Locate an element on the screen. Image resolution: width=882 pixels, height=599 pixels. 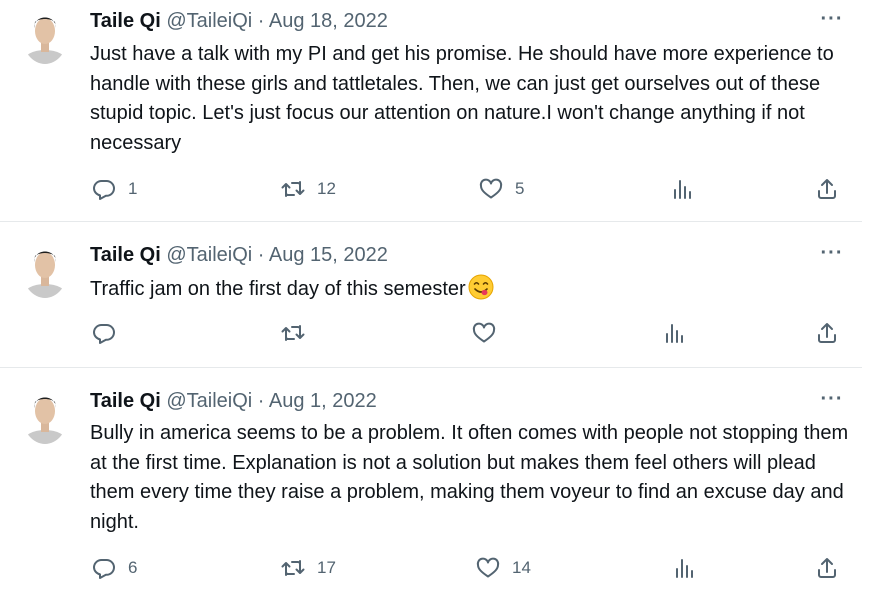
tweet-header: Taile Qi @TaileiQi · Aug 18, 2022 is located at coordinates (239, 21).